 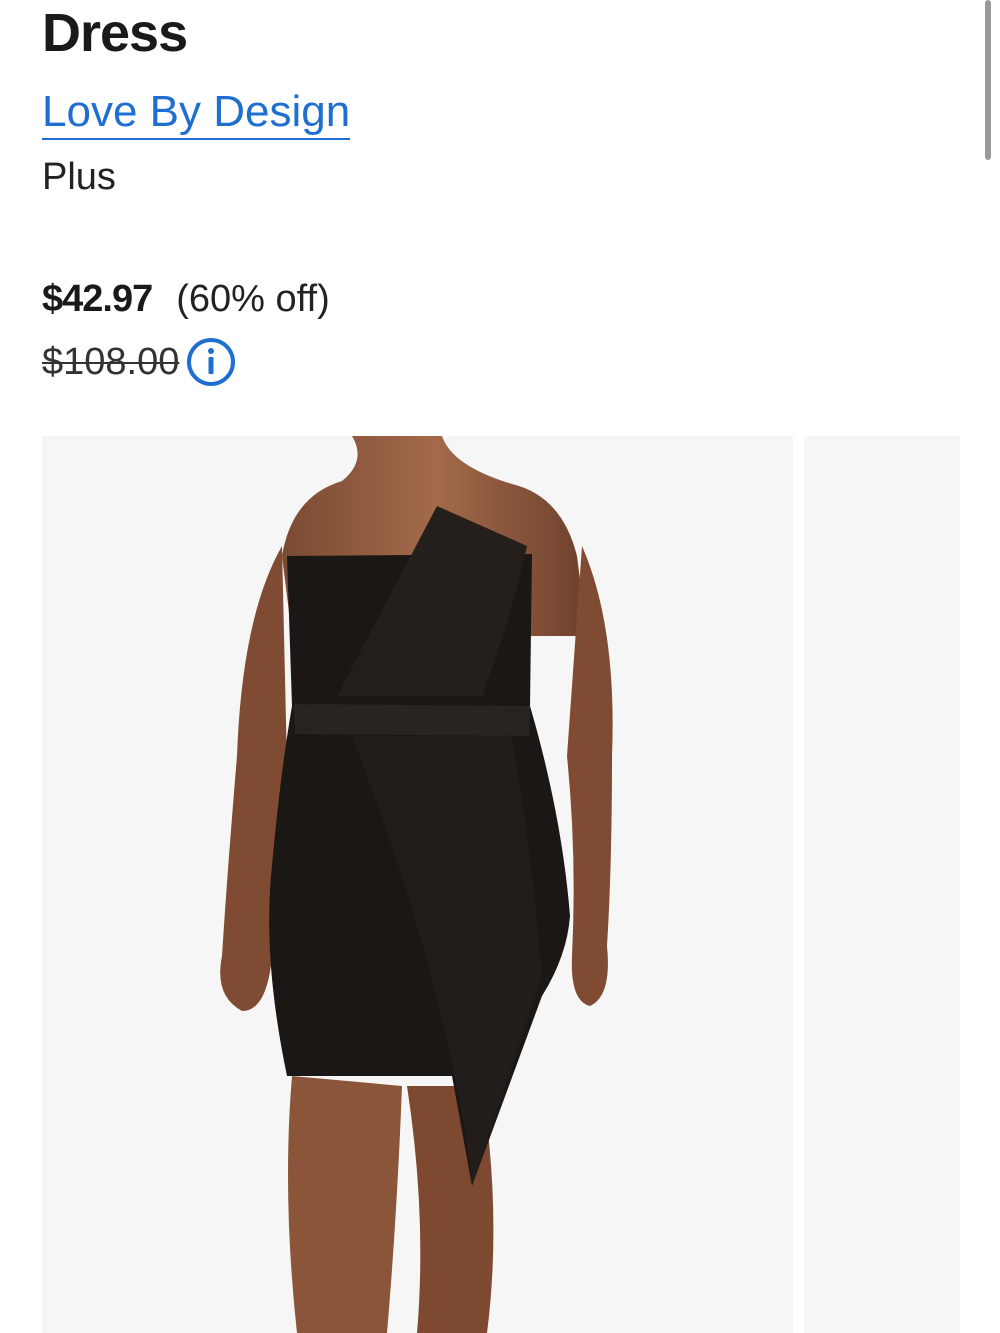 What do you see at coordinates (196, 113) in the screenshot?
I see `brand-link: Love By Design` at bounding box center [196, 113].